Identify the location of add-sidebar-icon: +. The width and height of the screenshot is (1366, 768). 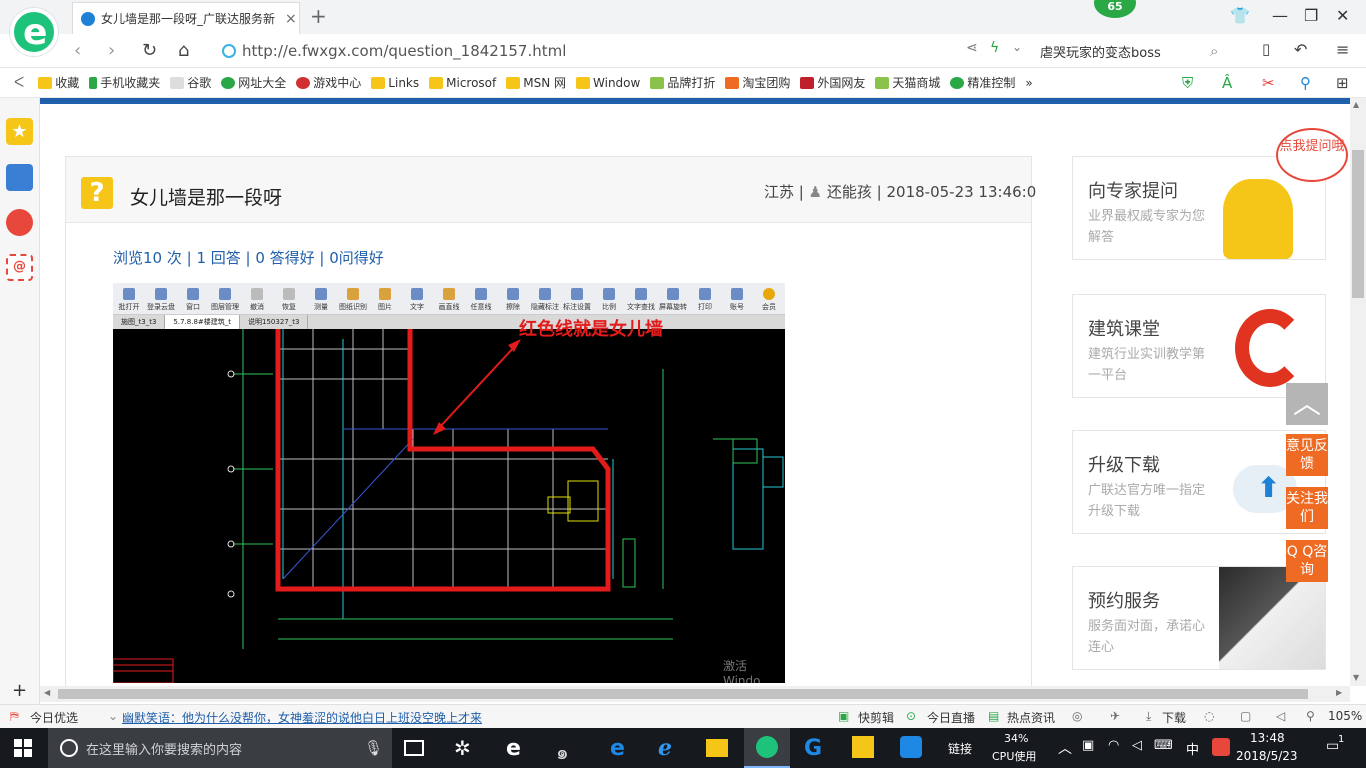
(19, 690).